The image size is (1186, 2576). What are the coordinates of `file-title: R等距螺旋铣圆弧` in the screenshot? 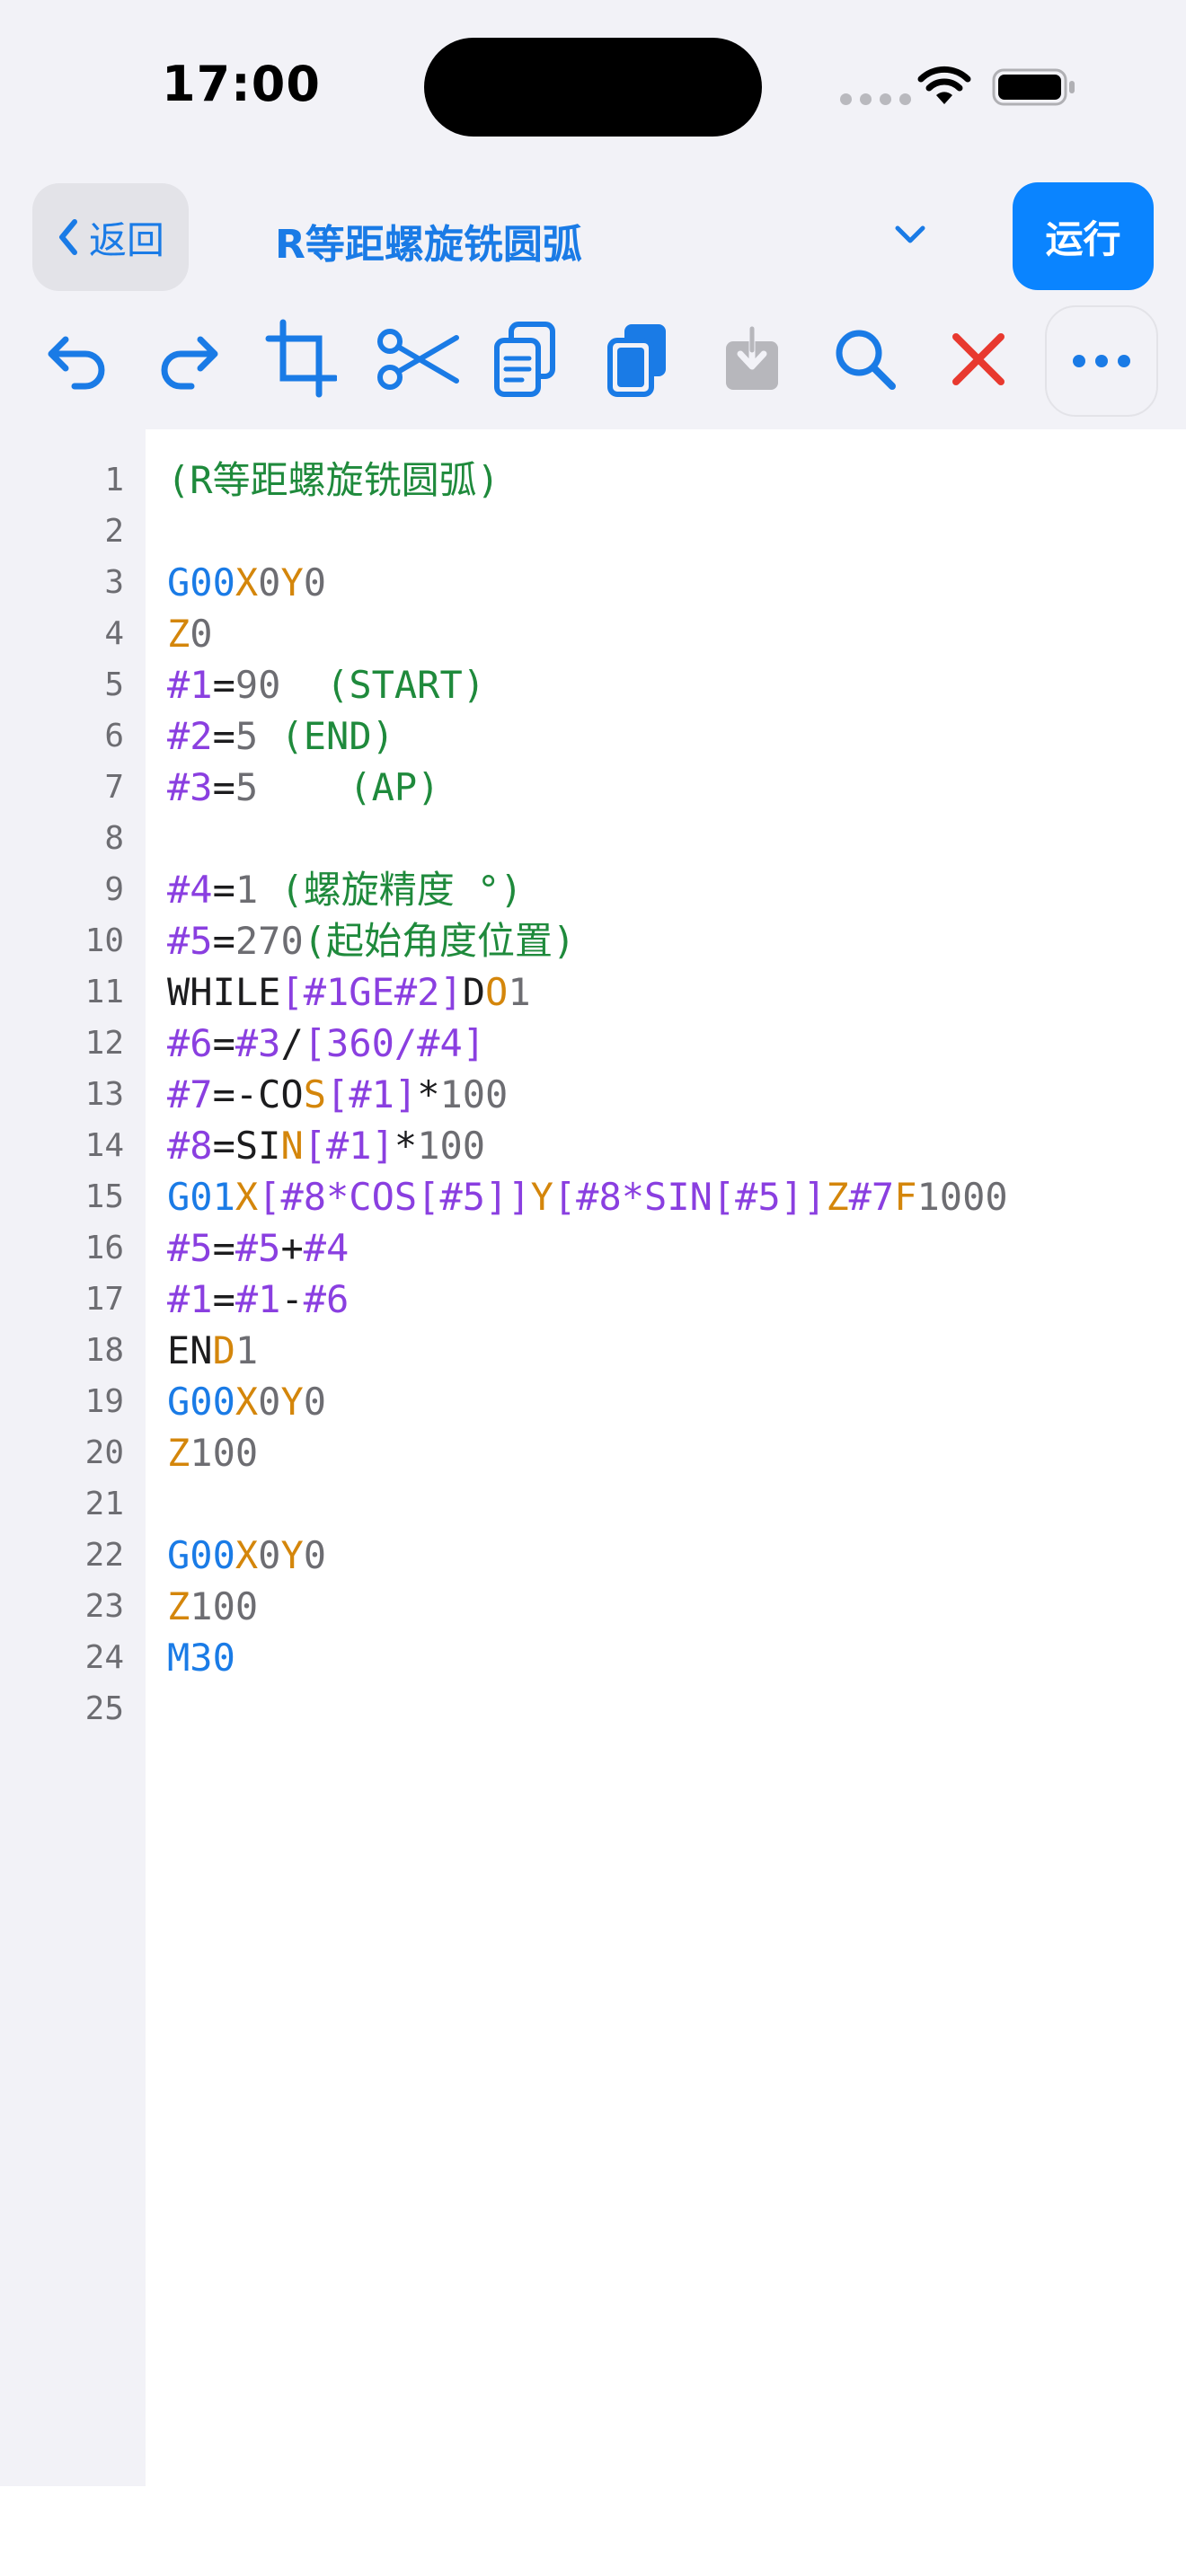 It's located at (428, 240).